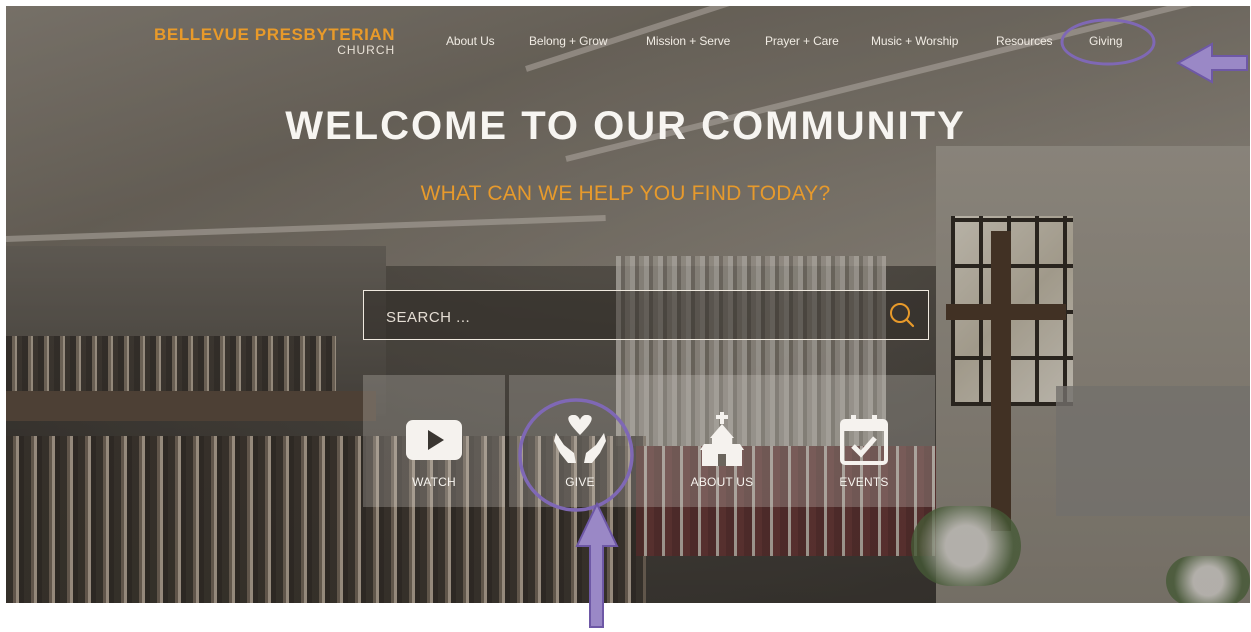  I want to click on annotation-circle-giving, so click(1108, 42).